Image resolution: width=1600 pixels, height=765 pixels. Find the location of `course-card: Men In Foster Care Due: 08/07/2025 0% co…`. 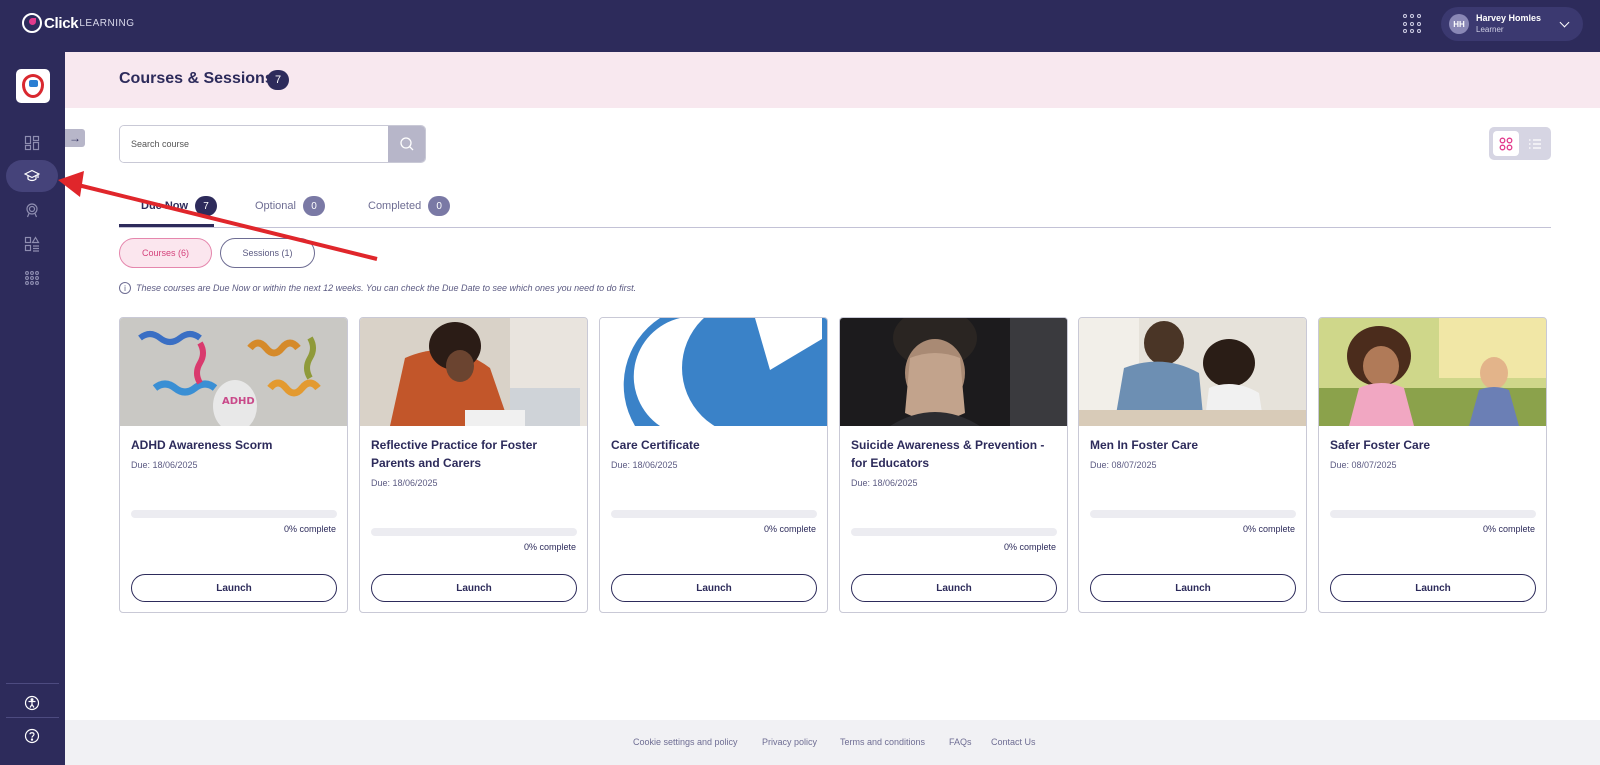

course-card: Men In Foster Care Due: 08/07/2025 0% co… is located at coordinates (1192, 465).